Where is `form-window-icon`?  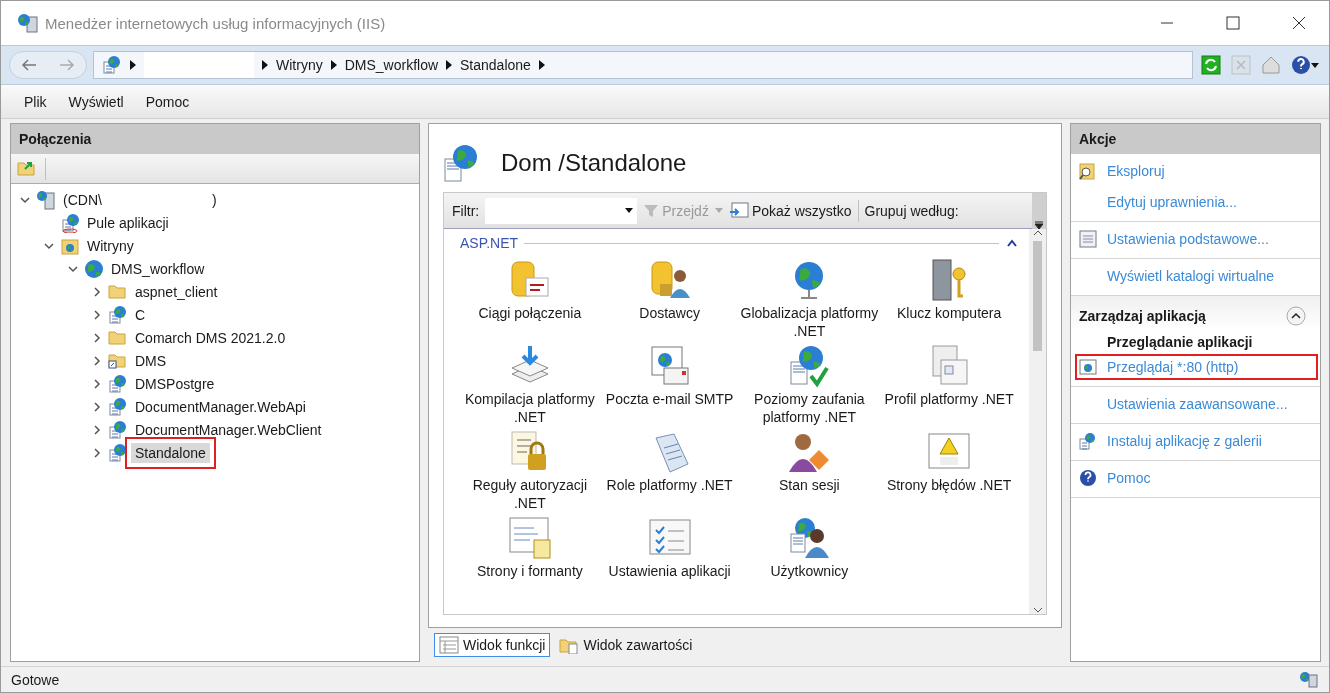 form-window-icon is located at coordinates (529, 538).